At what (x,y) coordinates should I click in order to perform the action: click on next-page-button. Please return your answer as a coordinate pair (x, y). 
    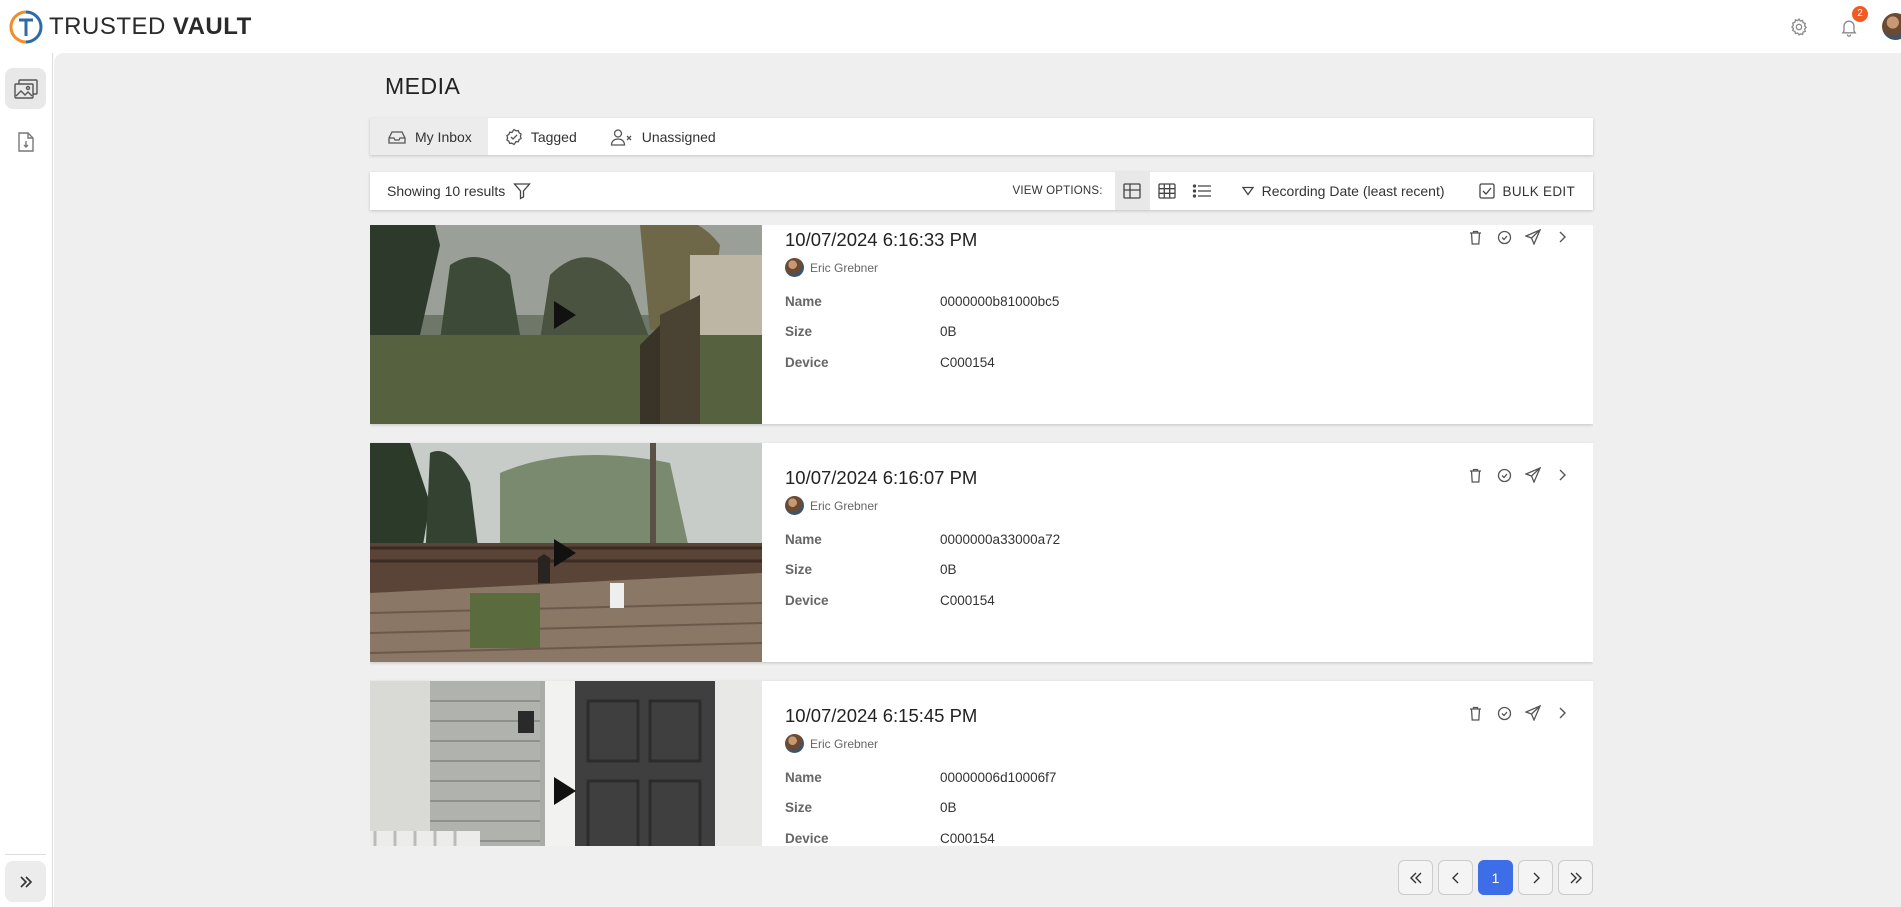
    Looking at the image, I should click on (1535, 877).